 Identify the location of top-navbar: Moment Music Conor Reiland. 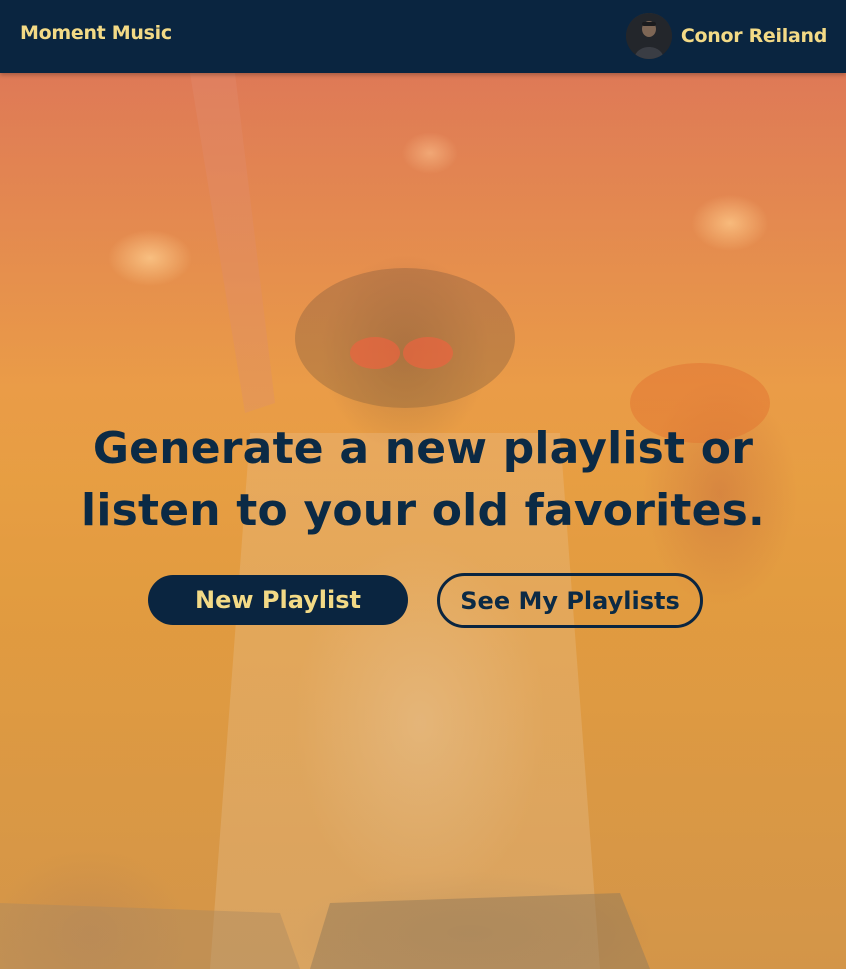
(423, 36).